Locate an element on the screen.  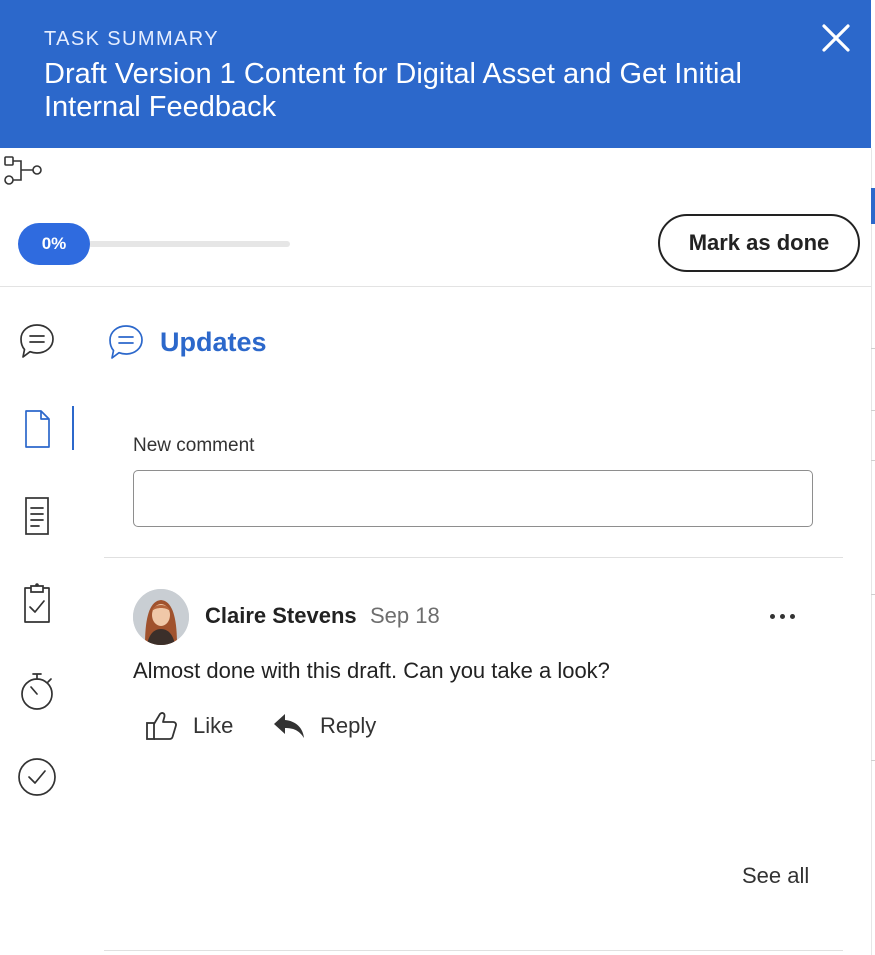
avatar is located at coordinates (161, 617).